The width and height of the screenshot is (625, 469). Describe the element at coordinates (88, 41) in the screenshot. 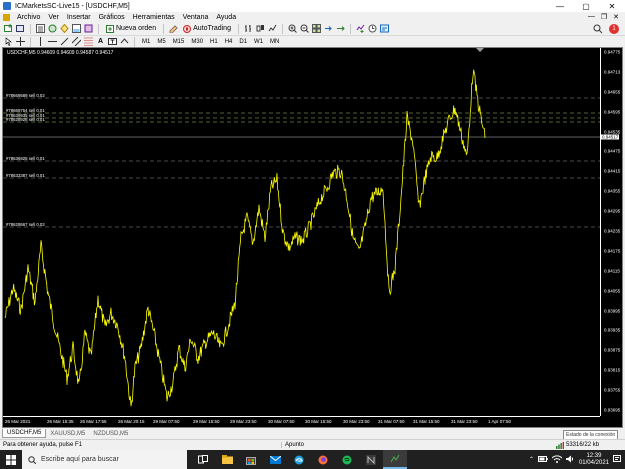

I see `fibonacci-icon` at that location.